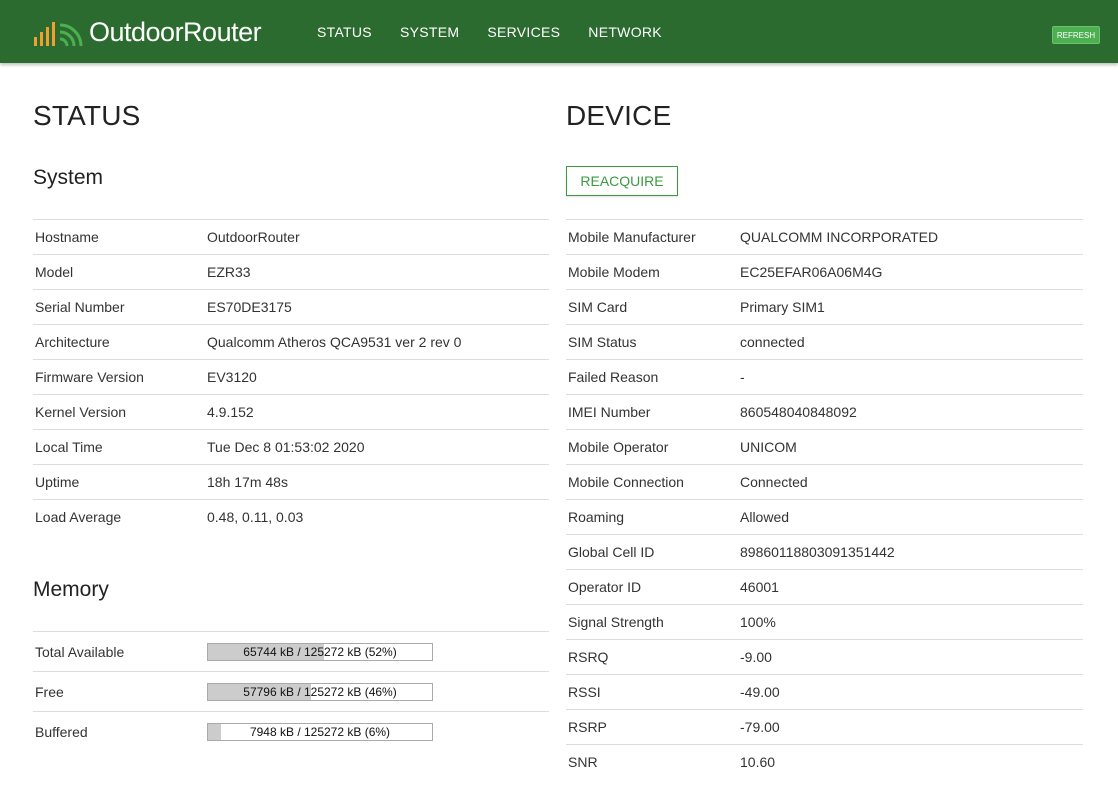 Image resolution: width=1118 pixels, height=800 pixels. I want to click on row-label: Load Average, so click(119, 516).